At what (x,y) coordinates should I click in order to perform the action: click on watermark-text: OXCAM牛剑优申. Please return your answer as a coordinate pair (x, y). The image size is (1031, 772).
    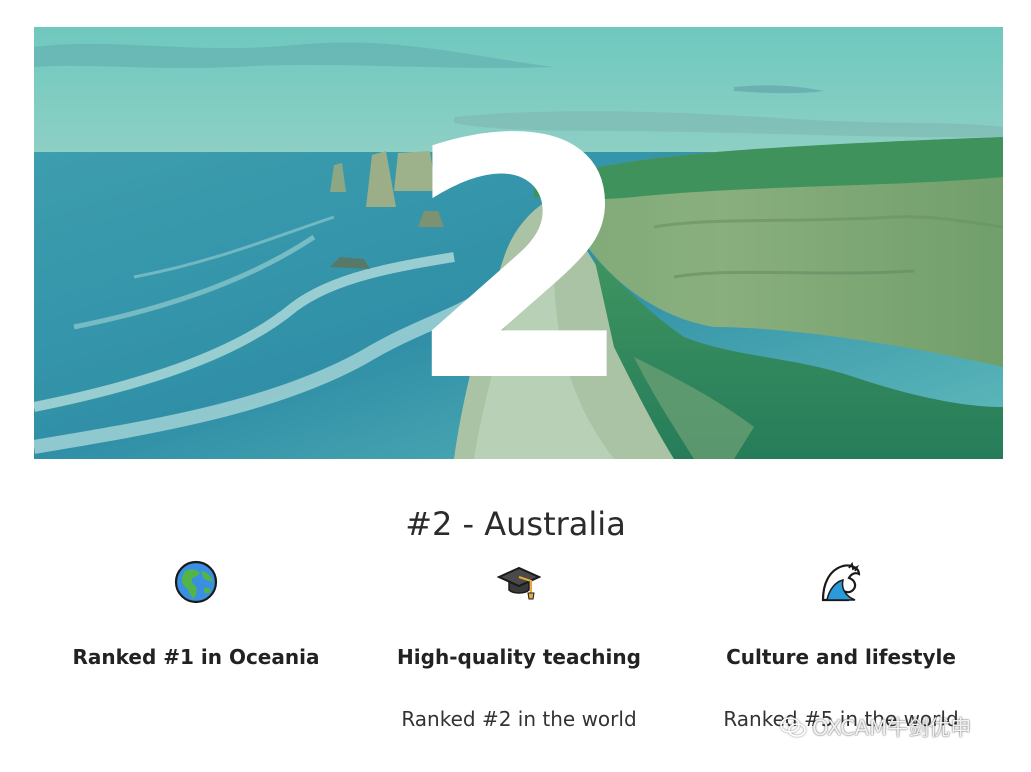
    Looking at the image, I should click on (892, 728).